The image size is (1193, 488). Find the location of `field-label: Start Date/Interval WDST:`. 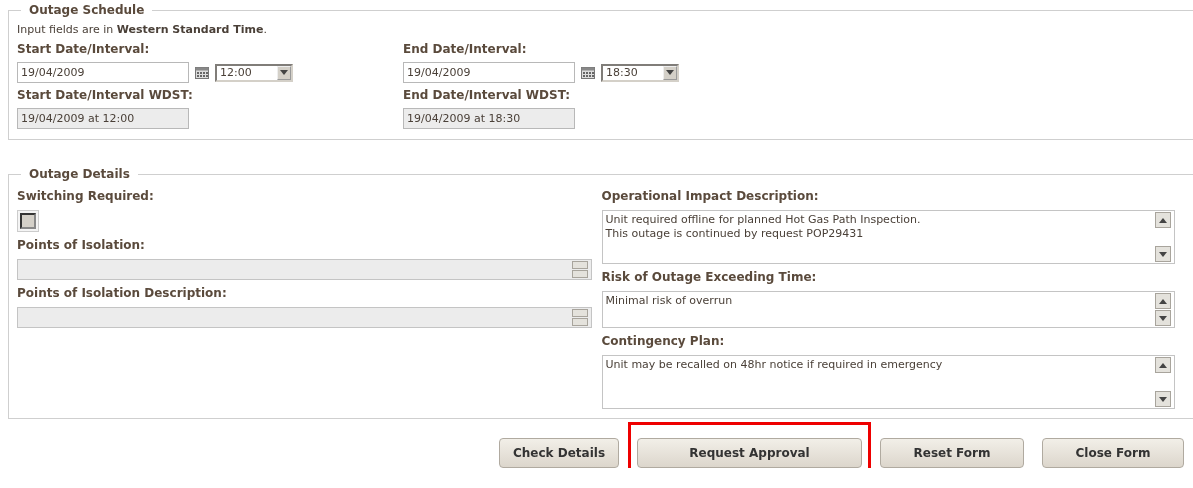

field-label: Start Date/Interval WDST: is located at coordinates (105, 95).